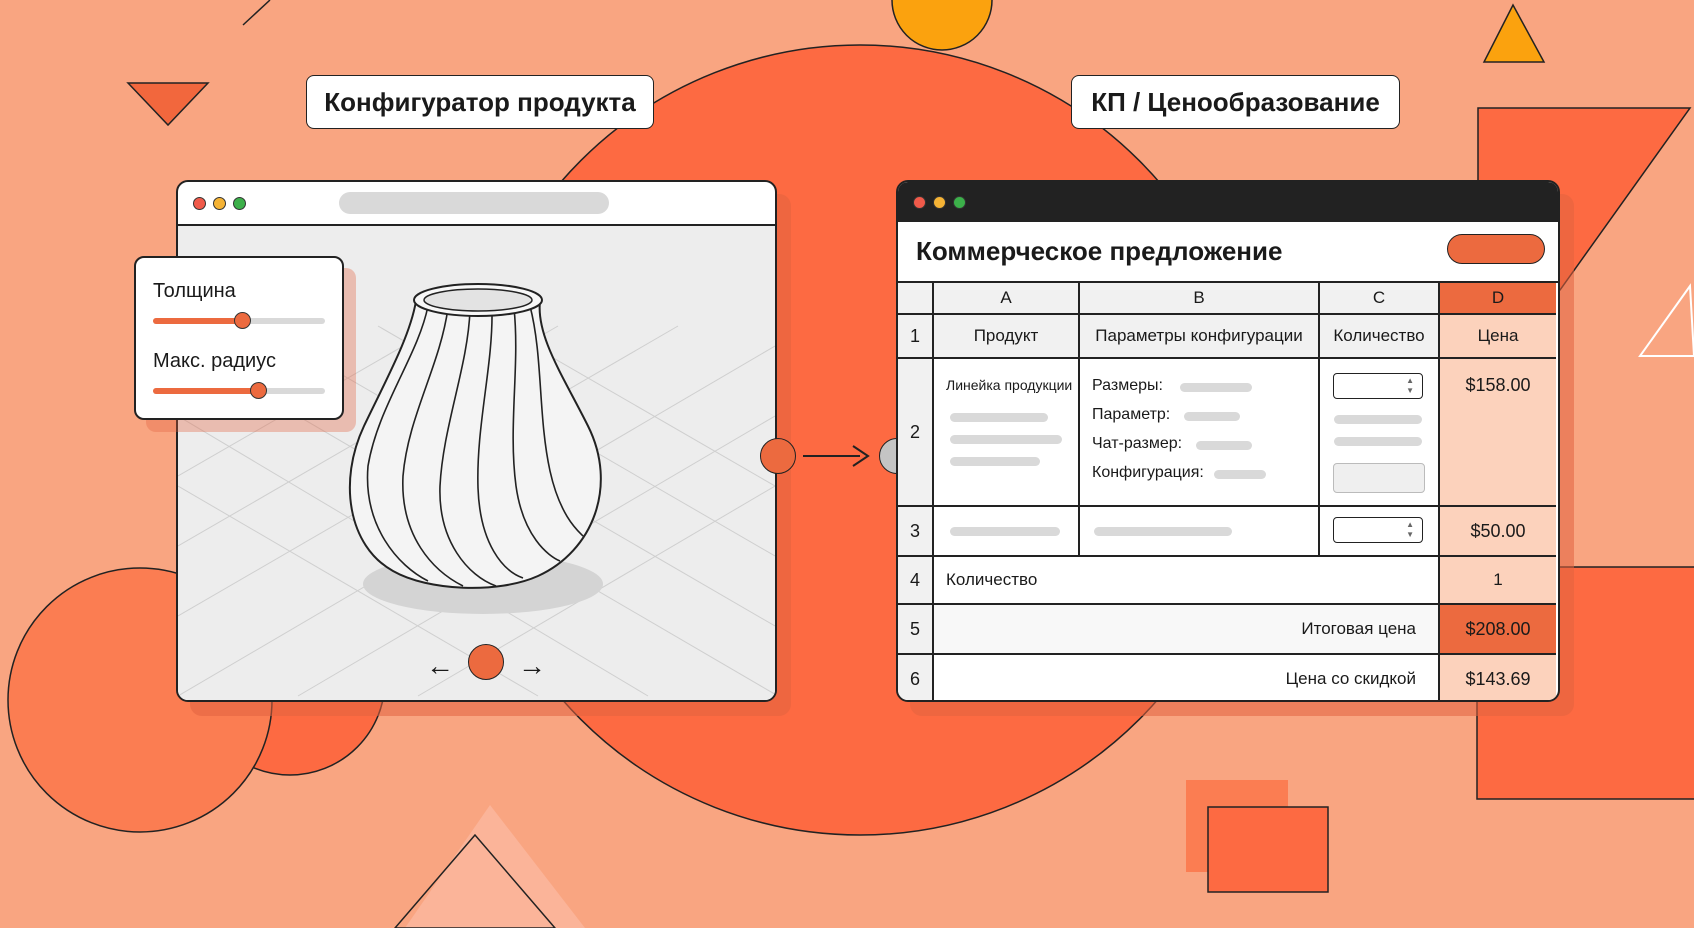 This screenshot has height=928, width=1694. What do you see at coordinates (474, 203) in the screenshot?
I see `address-bar` at bounding box center [474, 203].